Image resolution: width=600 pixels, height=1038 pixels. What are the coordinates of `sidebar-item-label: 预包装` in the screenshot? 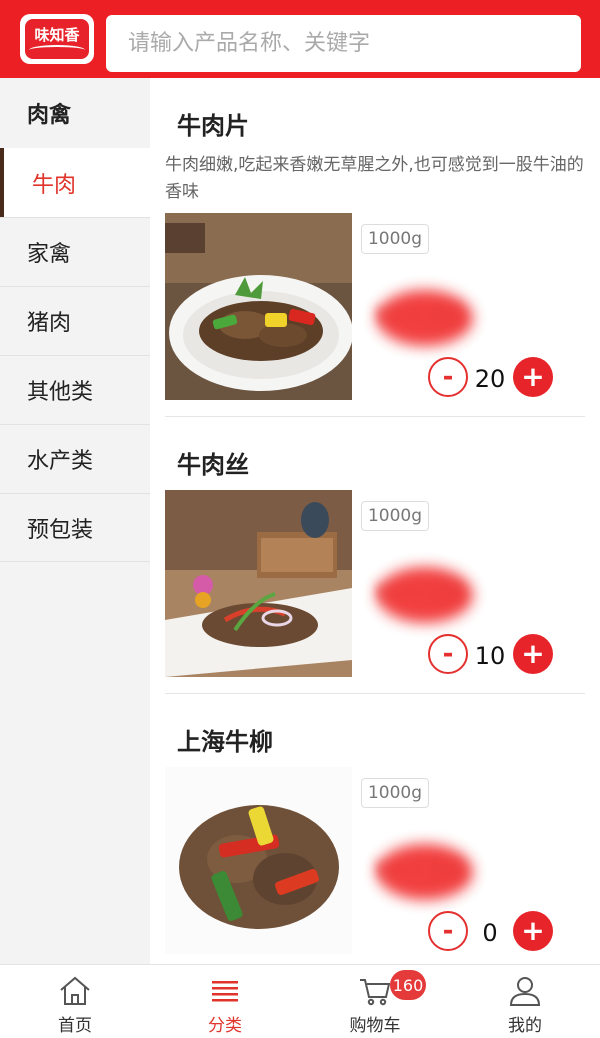 It's located at (60, 530).